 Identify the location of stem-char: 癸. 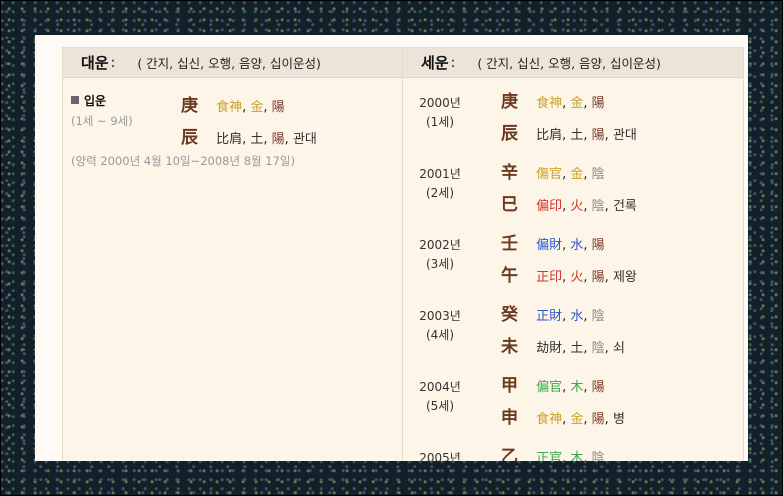
(509, 315).